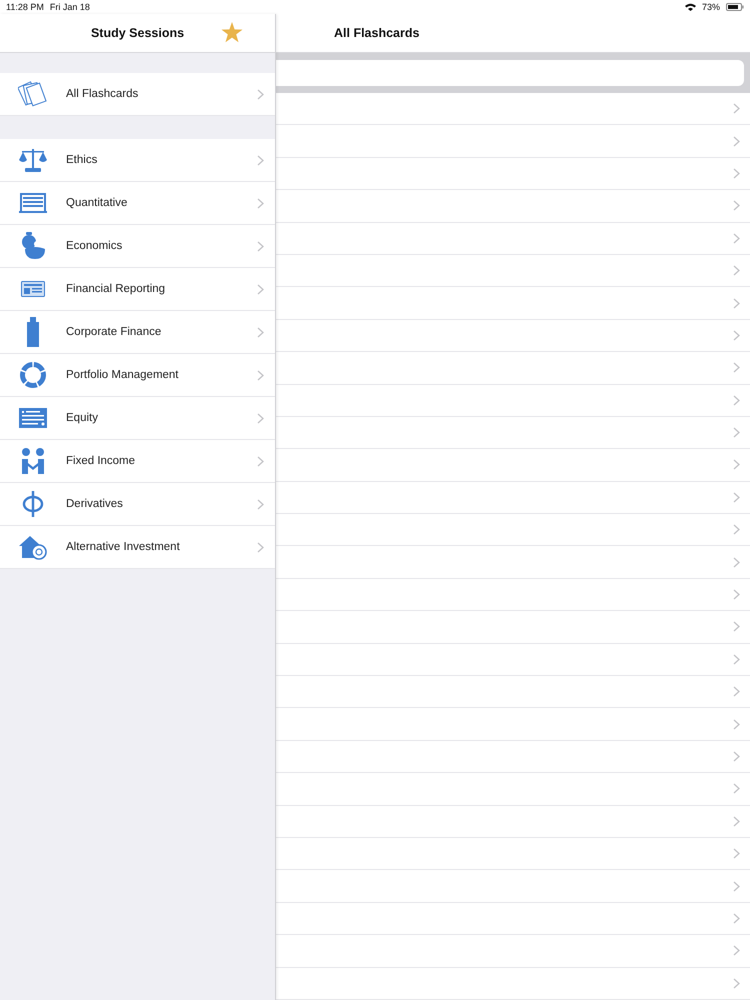 The width and height of the screenshot is (750, 1000). Describe the element at coordinates (735, 7) in the screenshot. I see `battery-icon` at that location.